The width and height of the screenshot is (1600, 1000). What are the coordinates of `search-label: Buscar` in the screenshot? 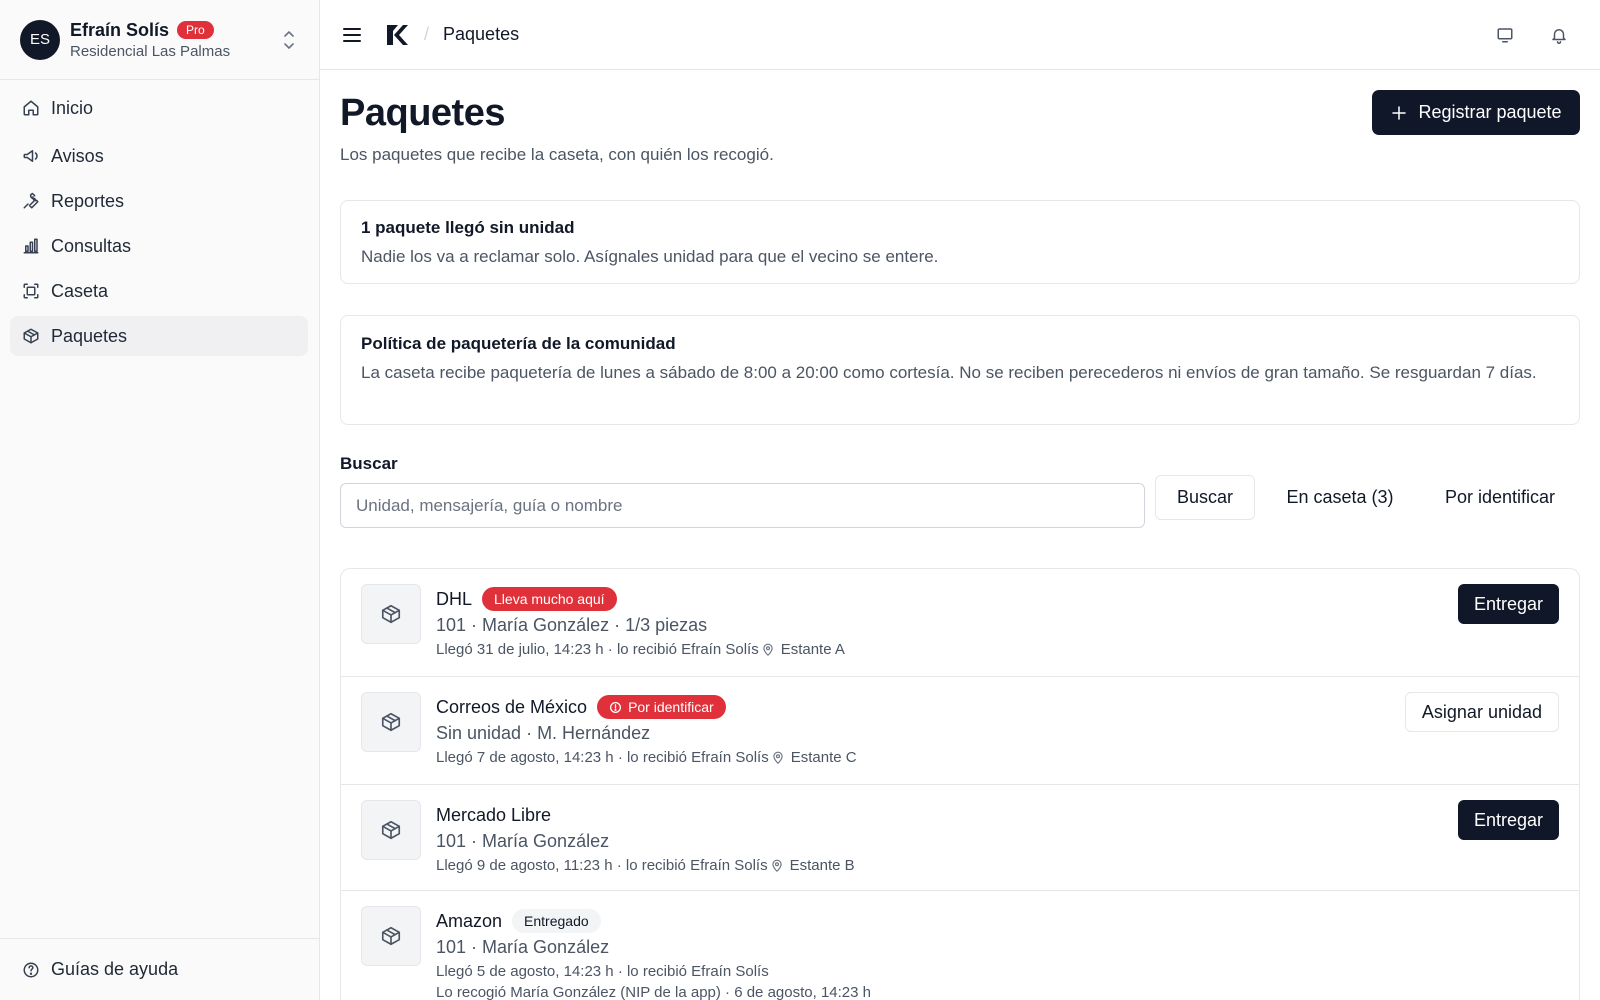 It's located at (369, 463).